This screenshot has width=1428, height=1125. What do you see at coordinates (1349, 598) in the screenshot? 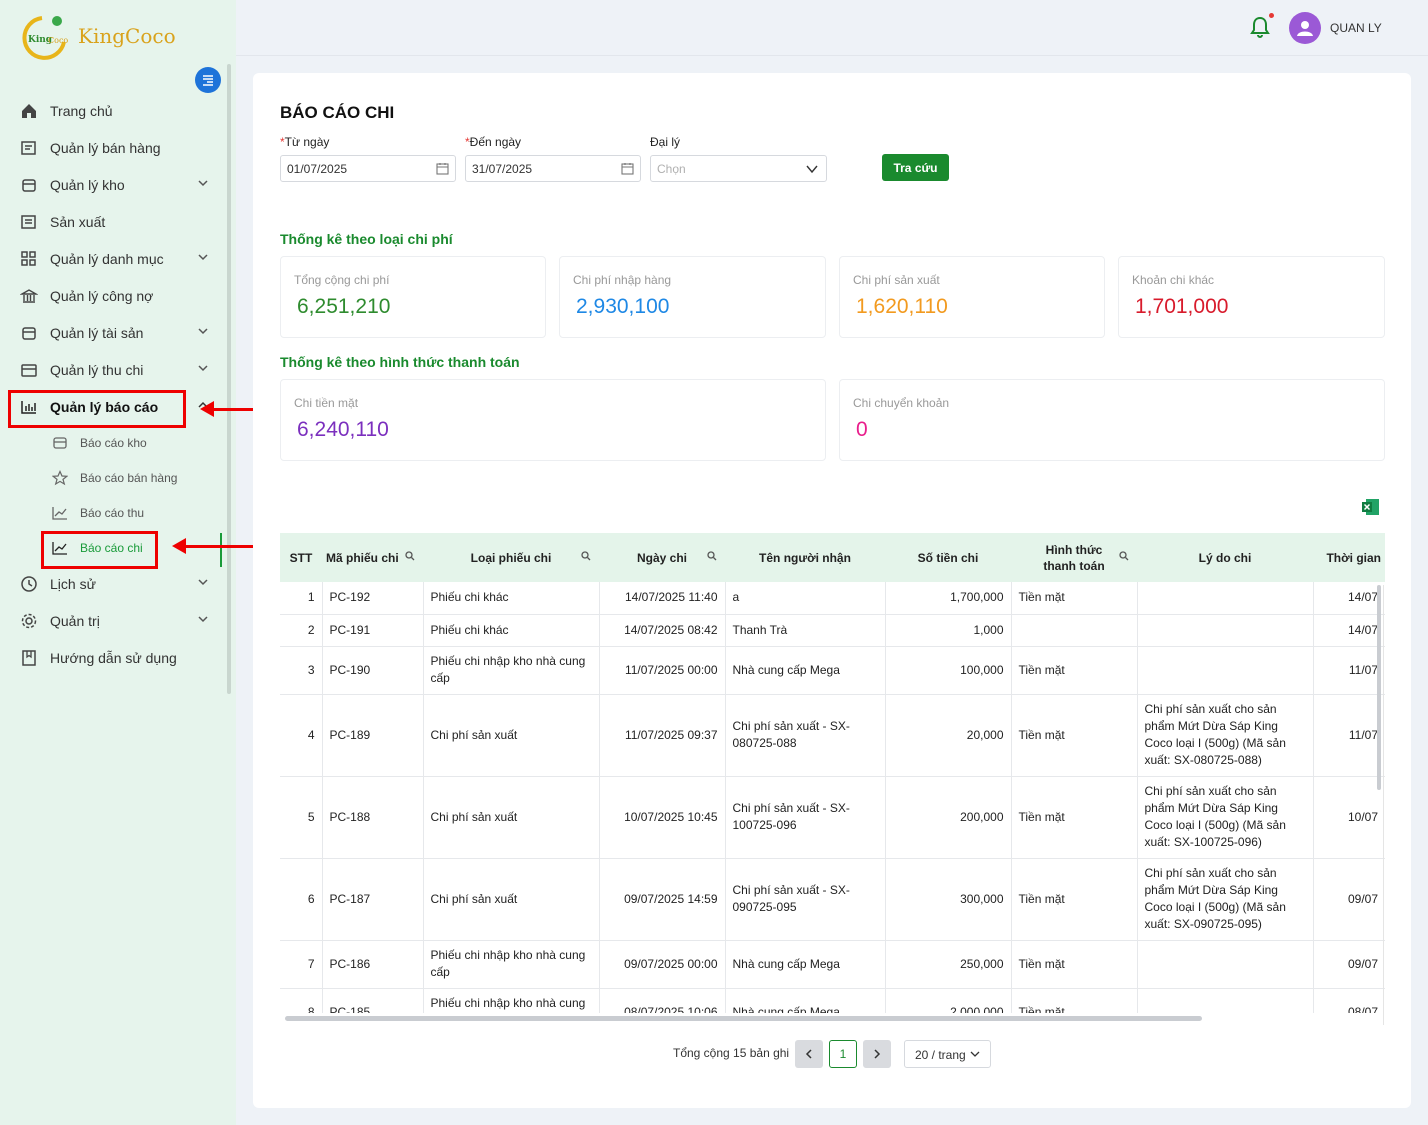
I see `cell-time: 14/07` at bounding box center [1349, 598].